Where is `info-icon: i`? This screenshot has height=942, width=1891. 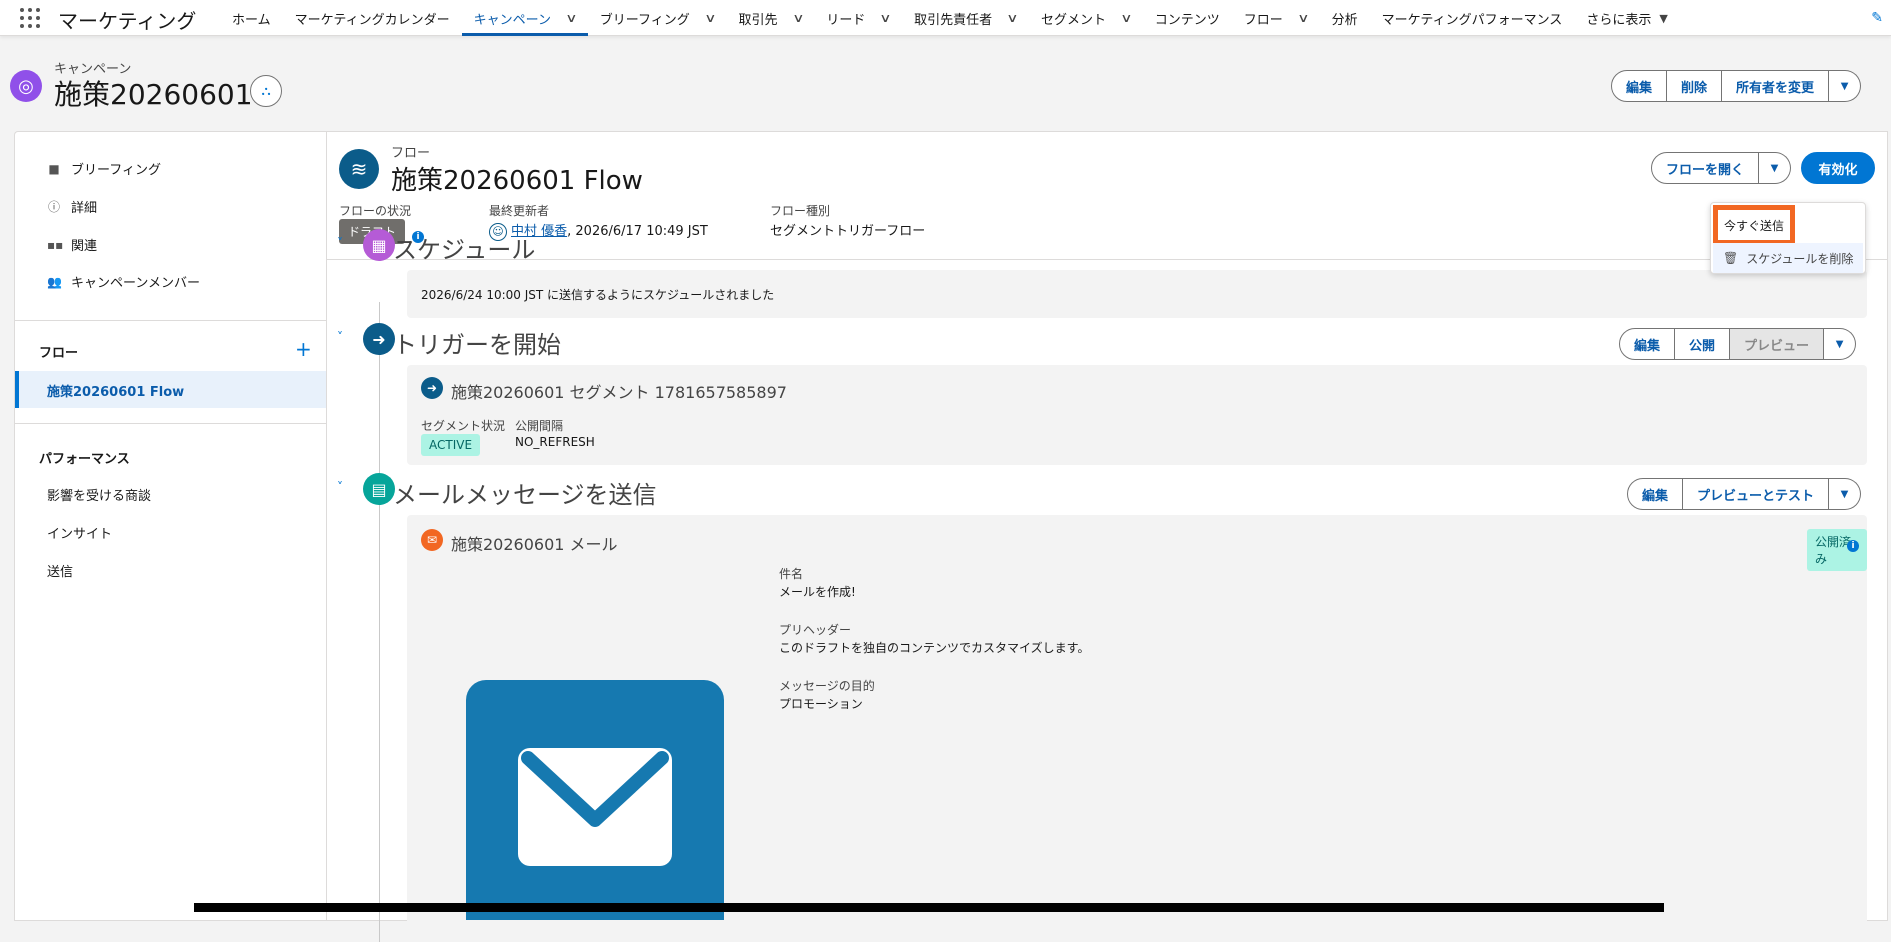
info-icon: i is located at coordinates (1853, 546).